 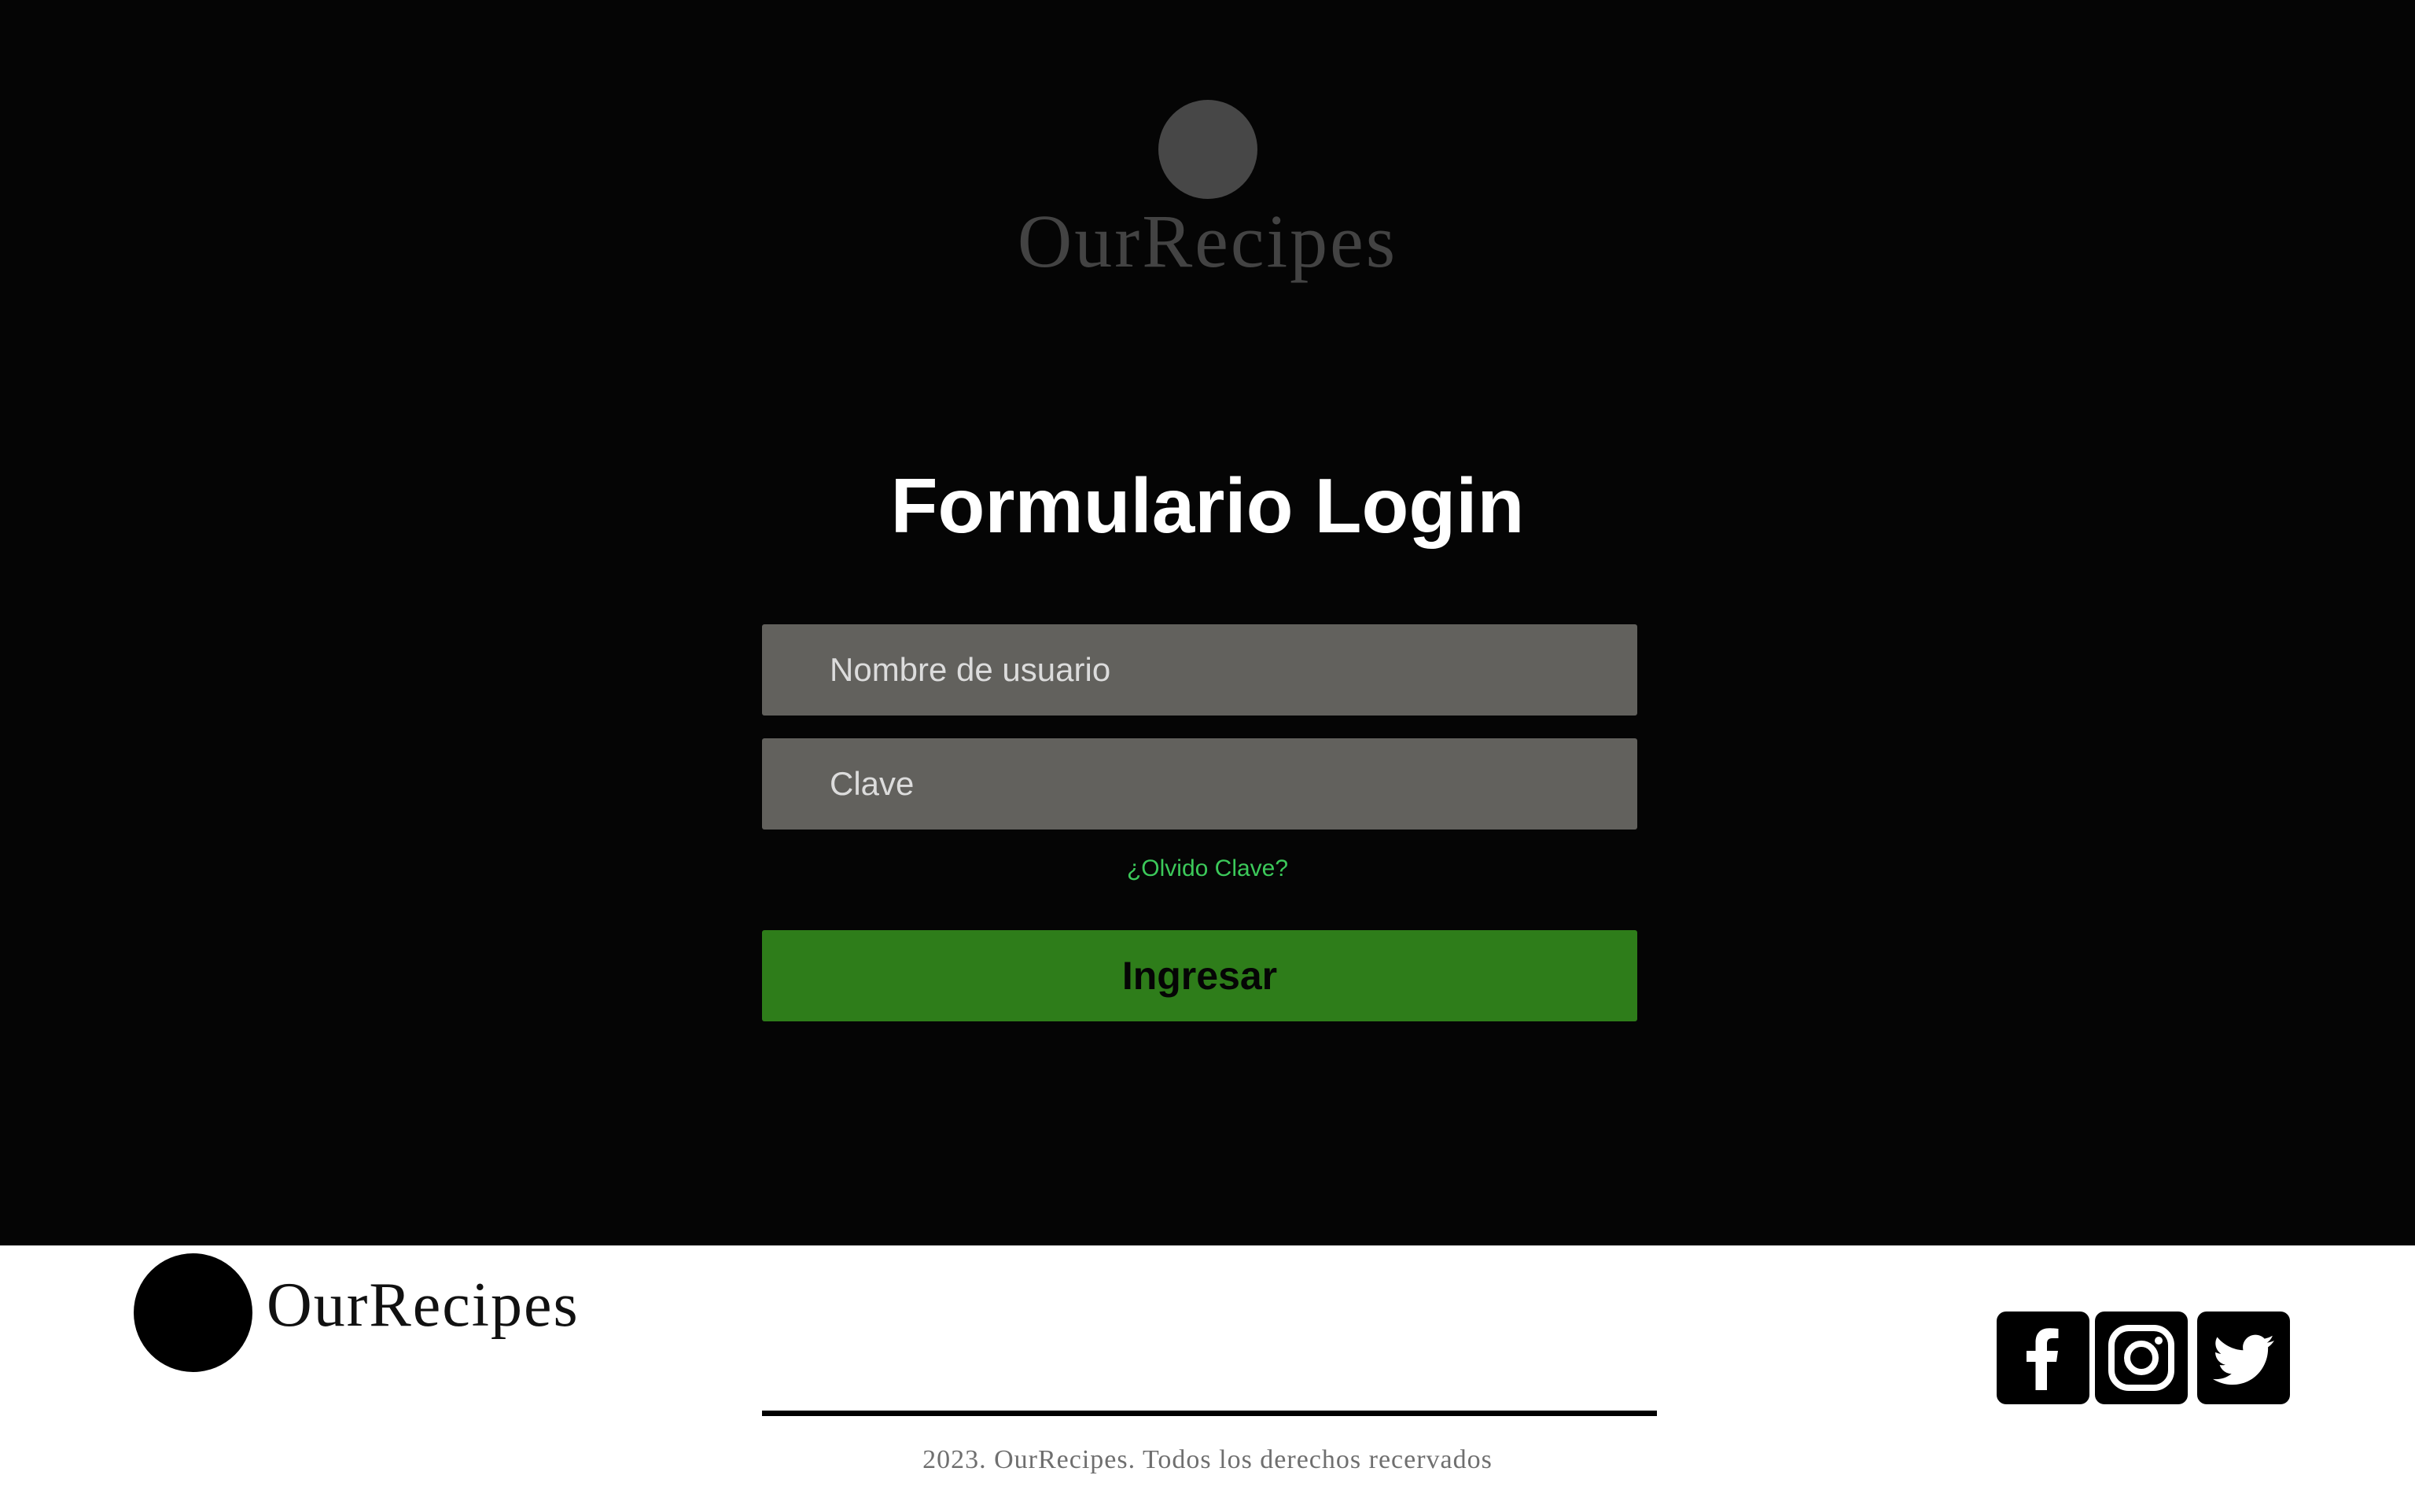 What do you see at coordinates (970, 669) in the screenshot?
I see `username-placeholder: Nombre de usuario` at bounding box center [970, 669].